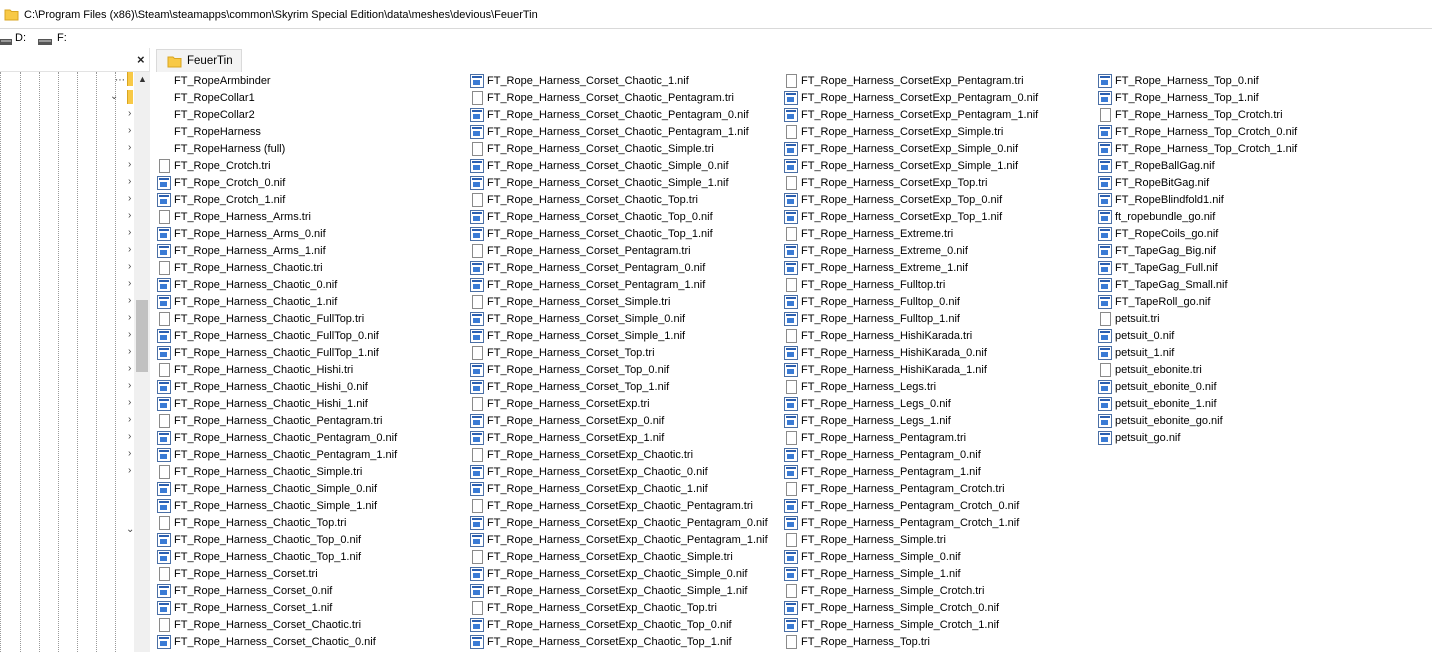 The height and width of the screenshot is (652, 1432). What do you see at coordinates (275, 506) in the screenshot?
I see `file-name: FT_Rope_Harness_Chaotic_Simple_1.nif` at bounding box center [275, 506].